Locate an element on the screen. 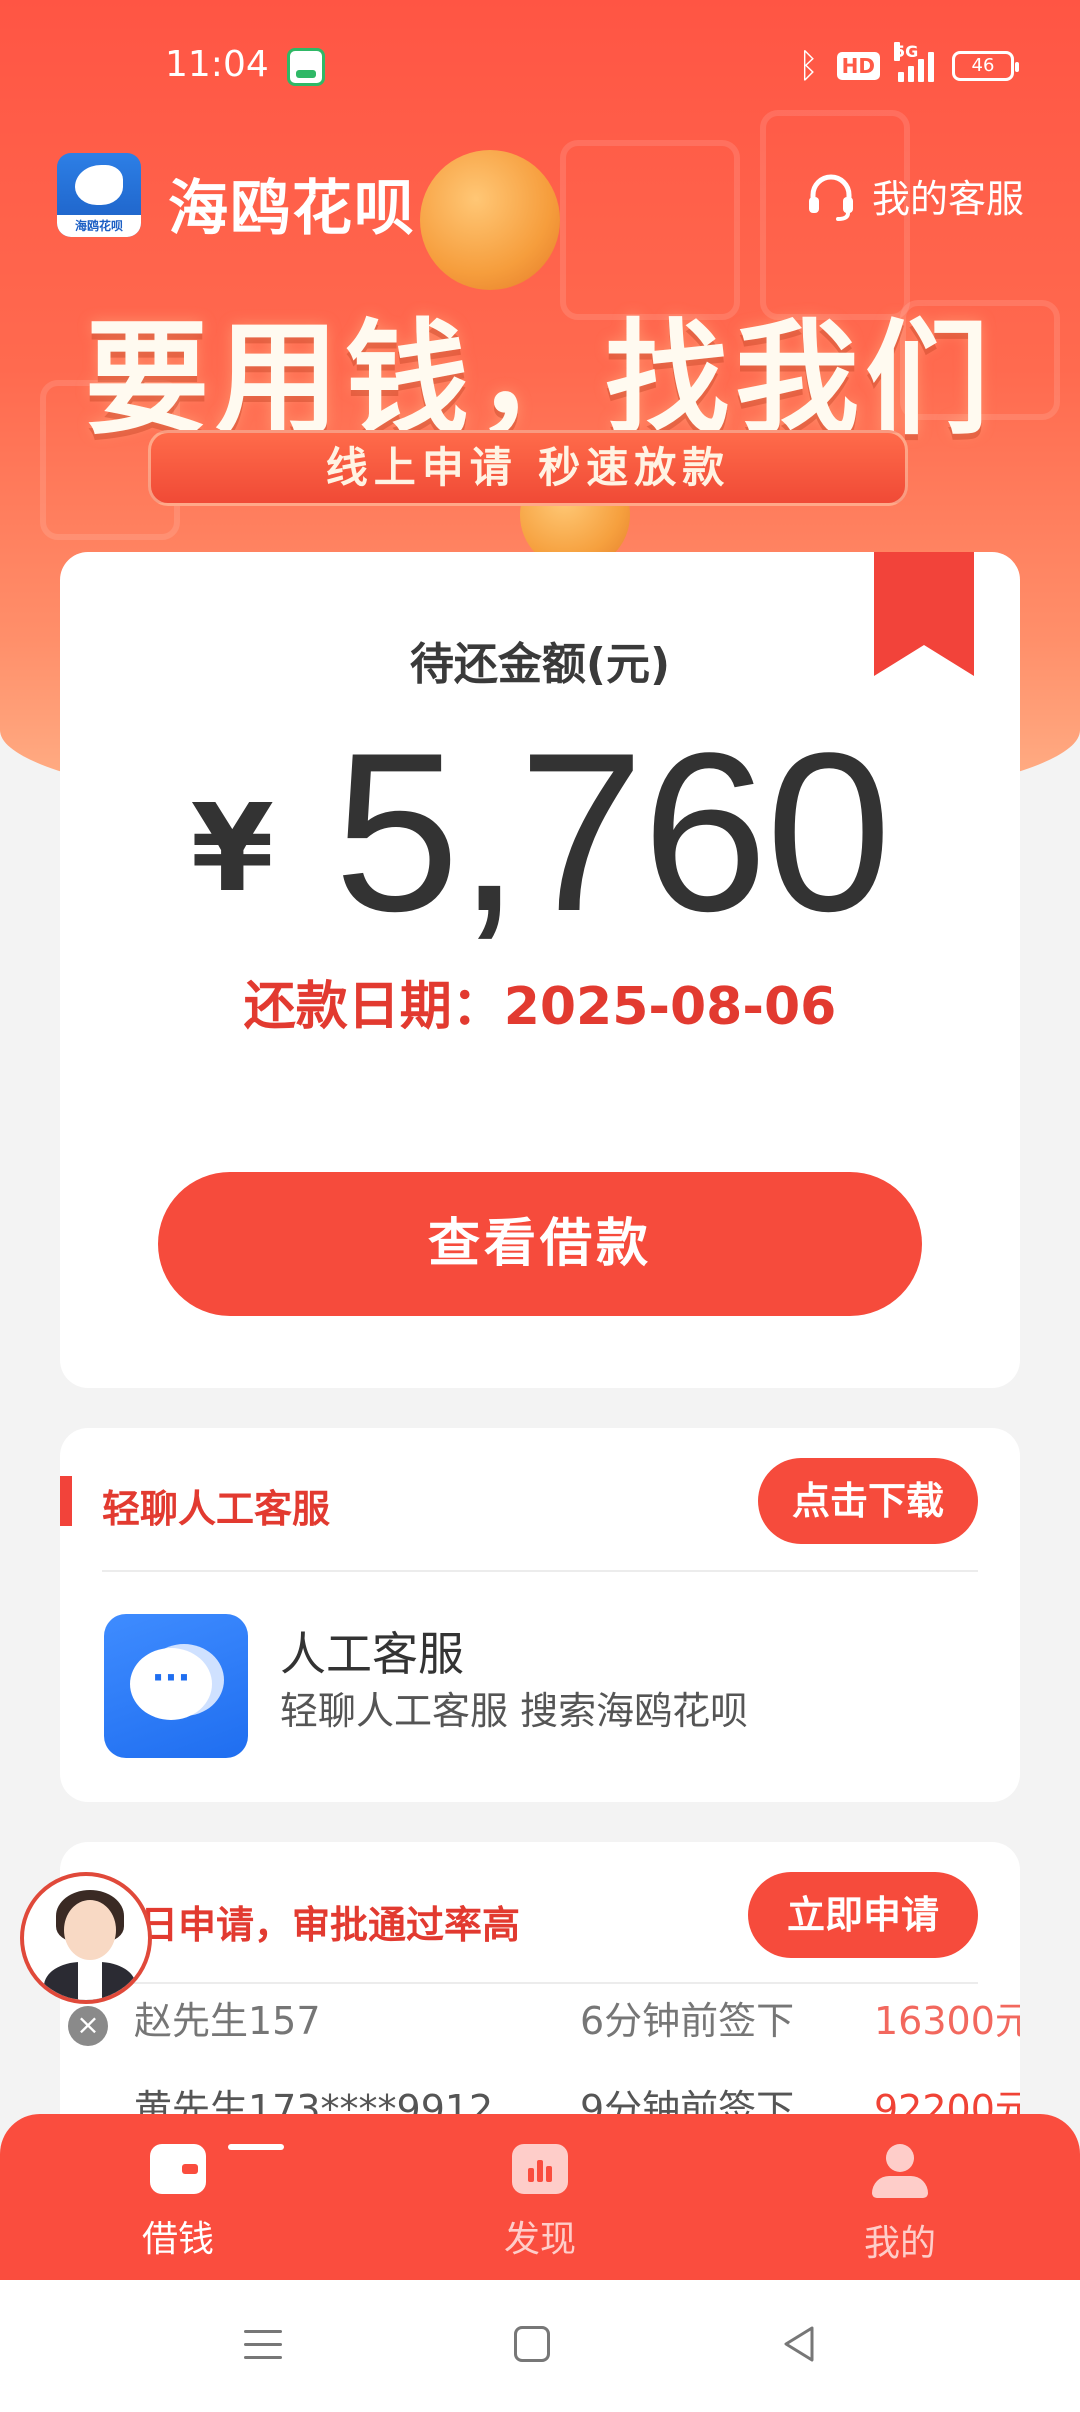 This screenshot has width=1080, height=2412. hd-icon: HD is located at coordinates (858, 66).